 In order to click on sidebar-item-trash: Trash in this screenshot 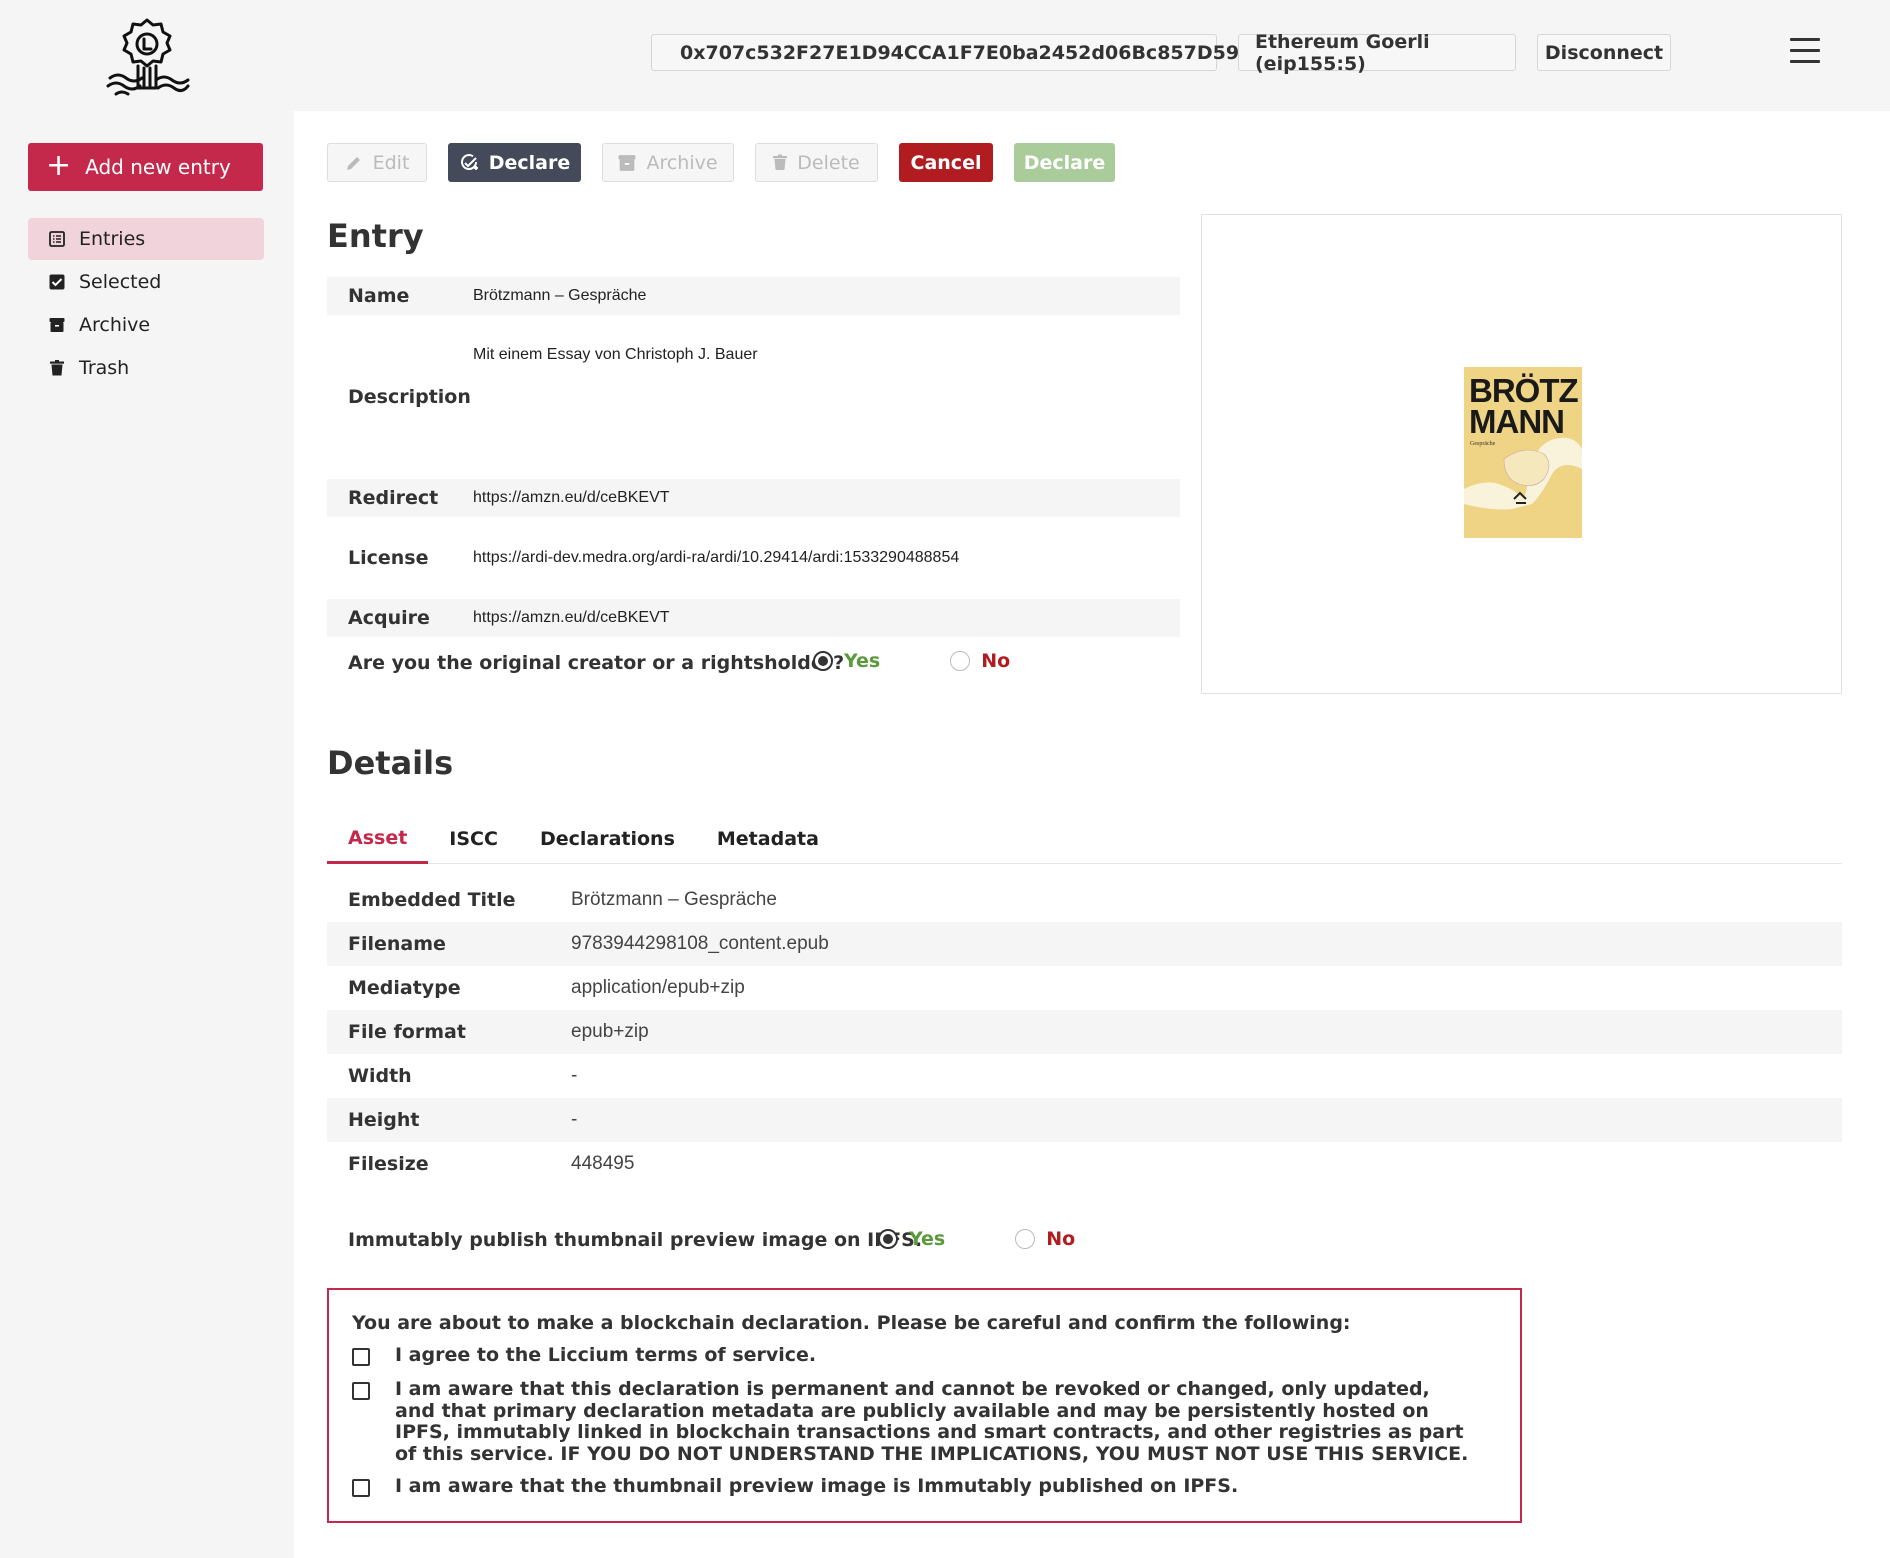, I will do `click(146, 368)`.